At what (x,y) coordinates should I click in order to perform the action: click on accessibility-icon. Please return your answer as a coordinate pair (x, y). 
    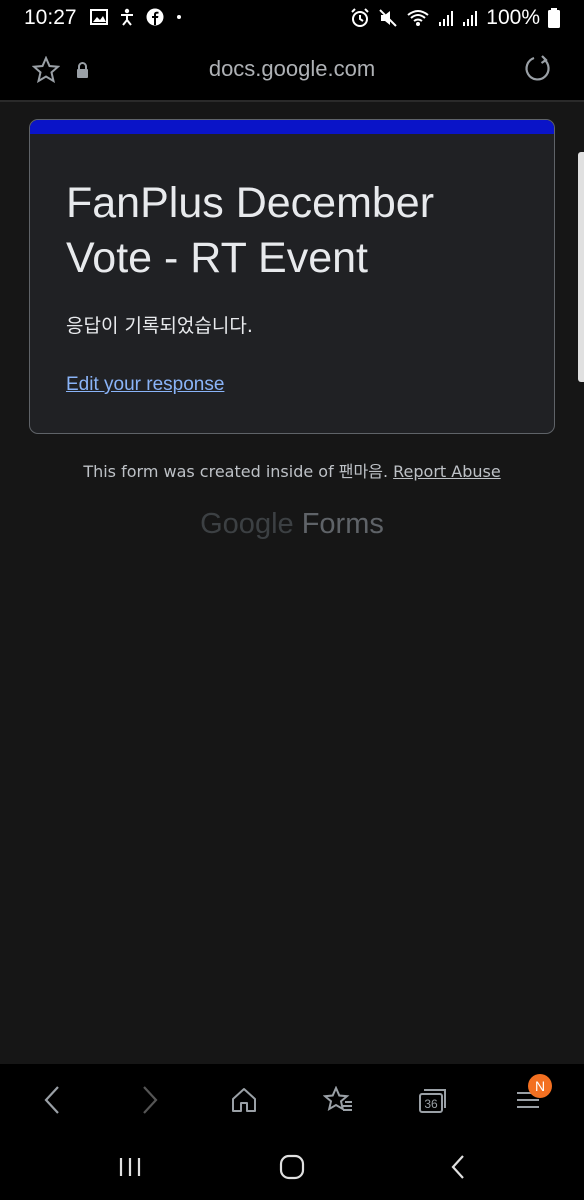
    Looking at the image, I should click on (127, 17).